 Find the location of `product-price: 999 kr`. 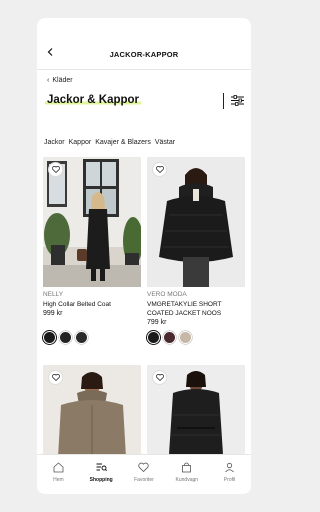

product-price: 999 kr is located at coordinates (53, 313).